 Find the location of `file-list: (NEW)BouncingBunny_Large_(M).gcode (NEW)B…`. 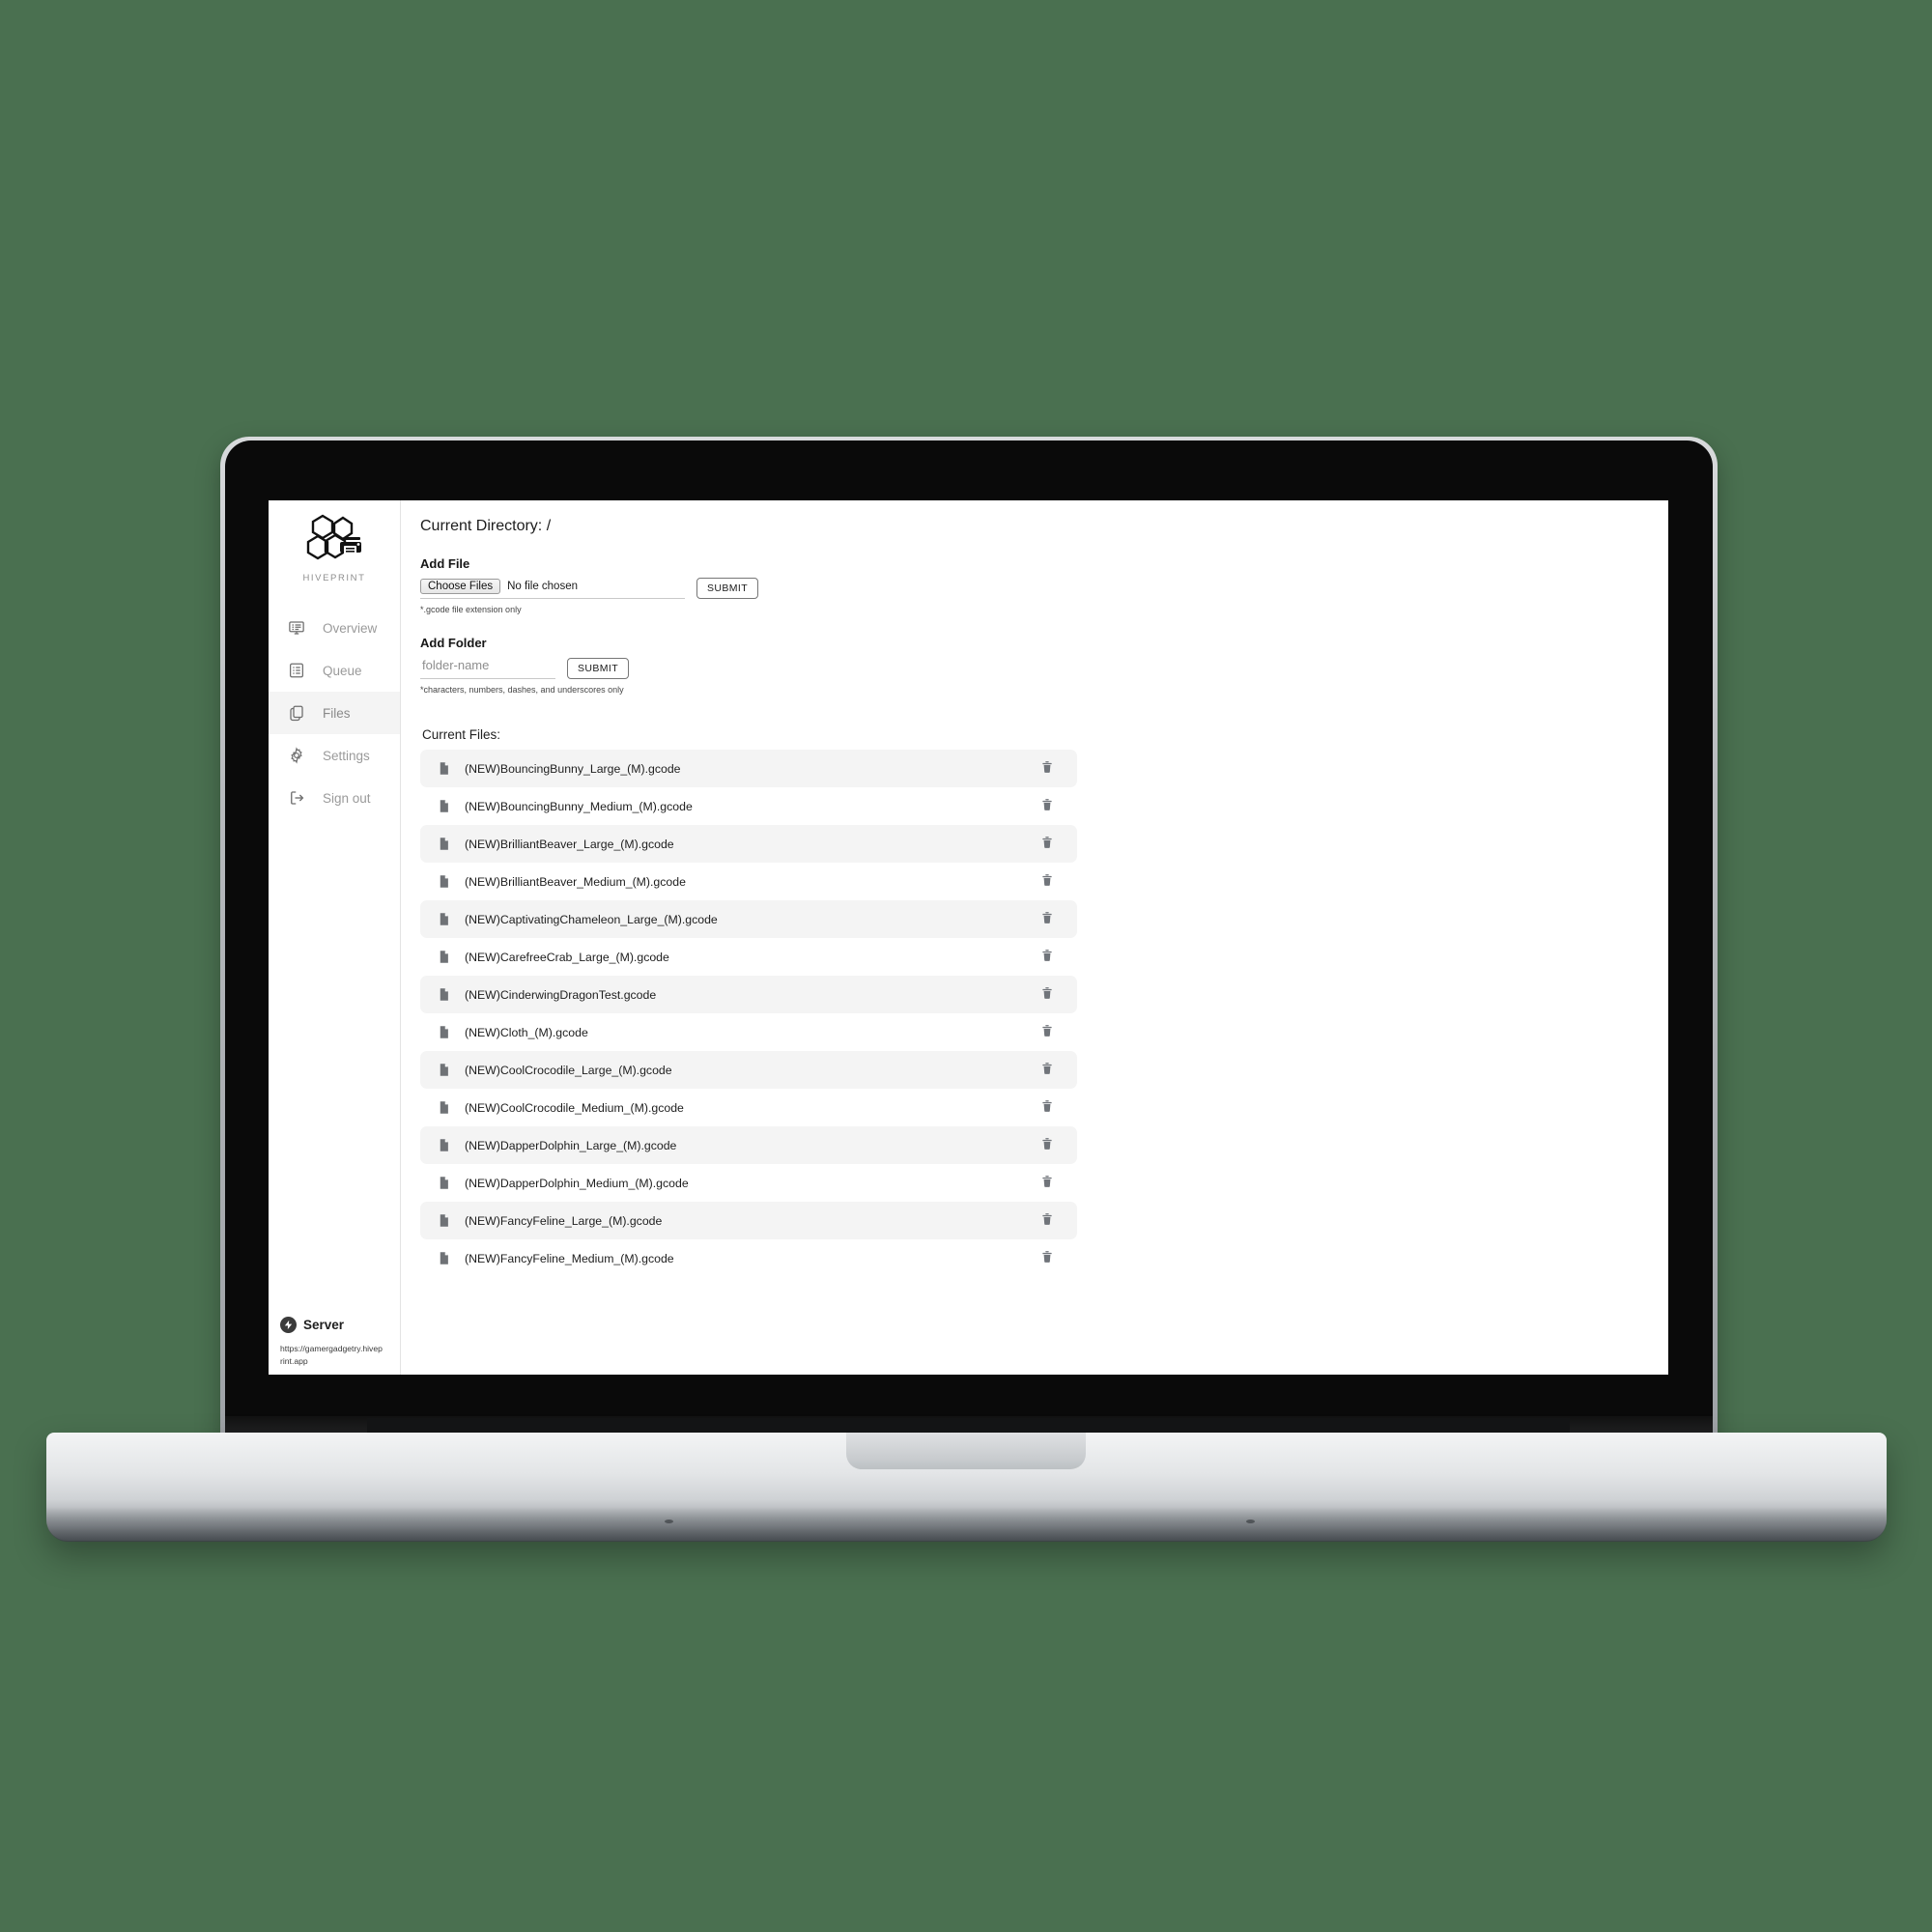

file-list: (NEW)BouncingBunny_Large_(M).gcode (NEW)B… is located at coordinates (748, 1013).